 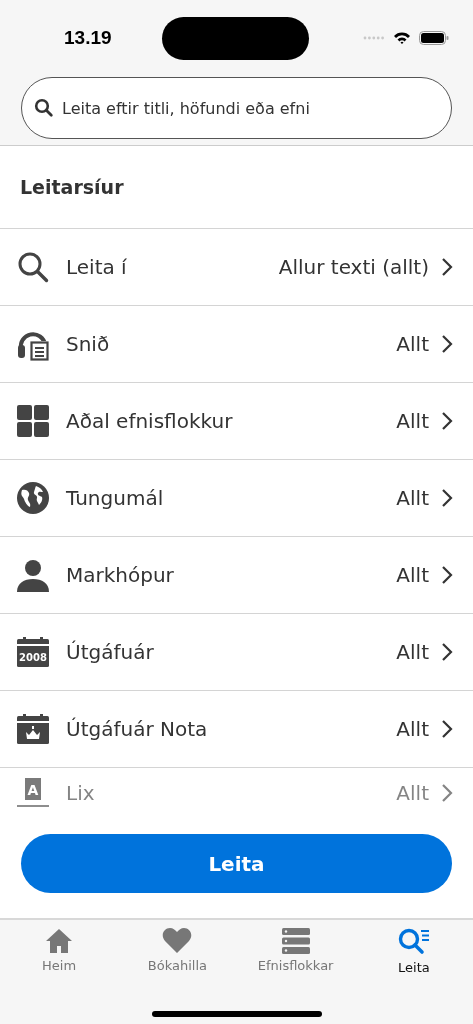 I want to click on filter-row: Útgáfuár Nota Allt, so click(x=236, y=729).